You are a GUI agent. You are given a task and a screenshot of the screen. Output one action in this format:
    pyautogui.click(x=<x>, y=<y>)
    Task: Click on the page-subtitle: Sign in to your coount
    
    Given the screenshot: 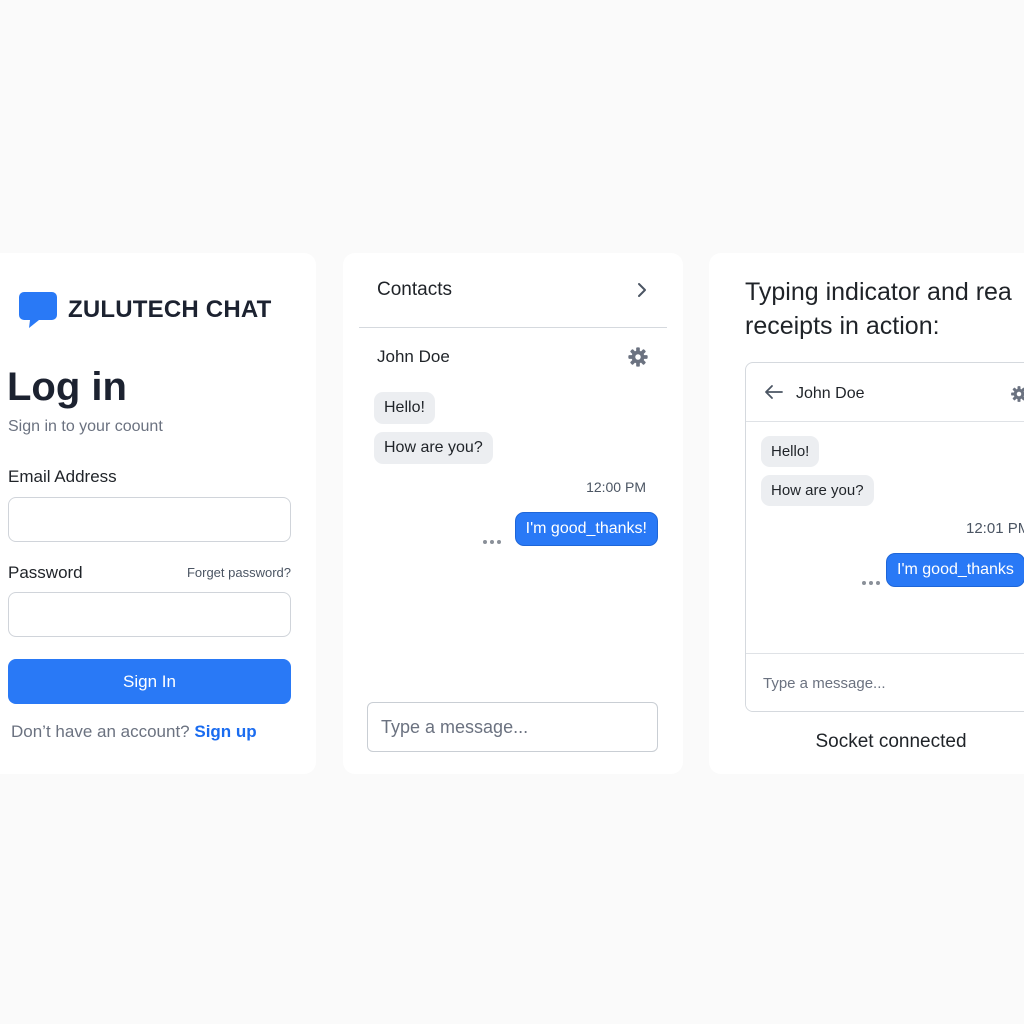 What is the action you would take?
    pyautogui.click(x=85, y=426)
    